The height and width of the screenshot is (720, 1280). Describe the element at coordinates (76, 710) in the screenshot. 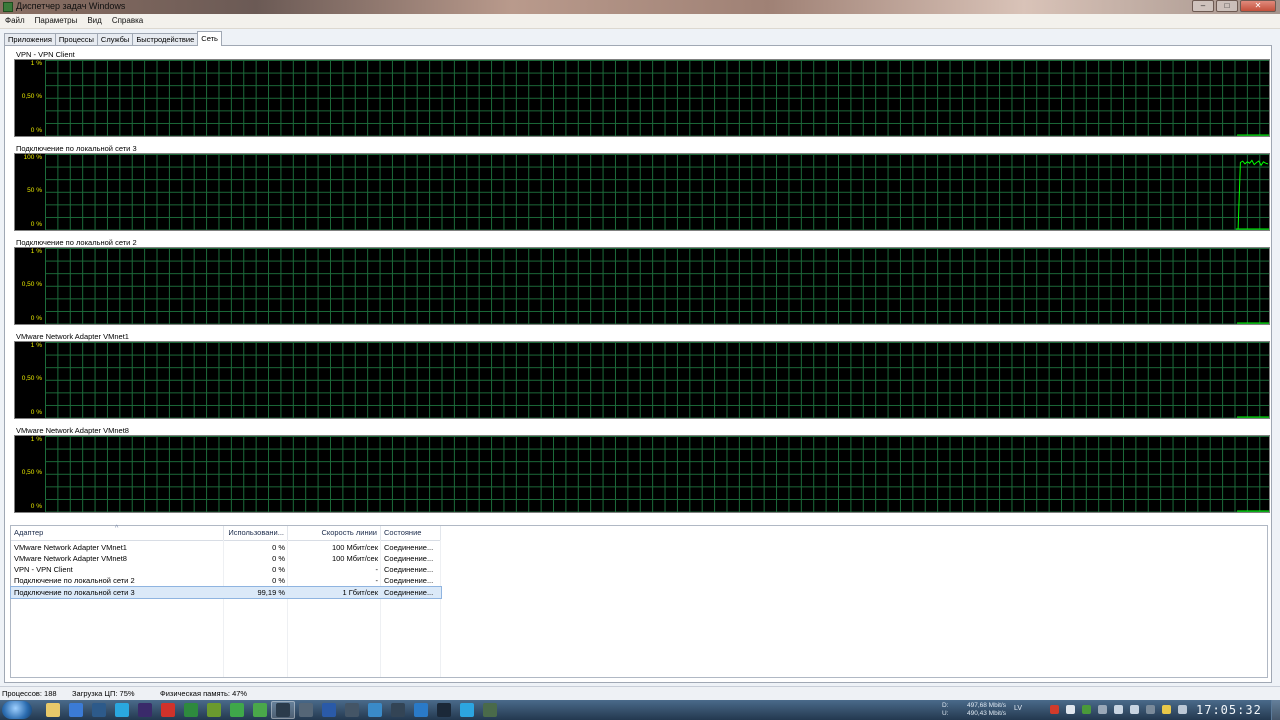

I see `media-icon` at that location.